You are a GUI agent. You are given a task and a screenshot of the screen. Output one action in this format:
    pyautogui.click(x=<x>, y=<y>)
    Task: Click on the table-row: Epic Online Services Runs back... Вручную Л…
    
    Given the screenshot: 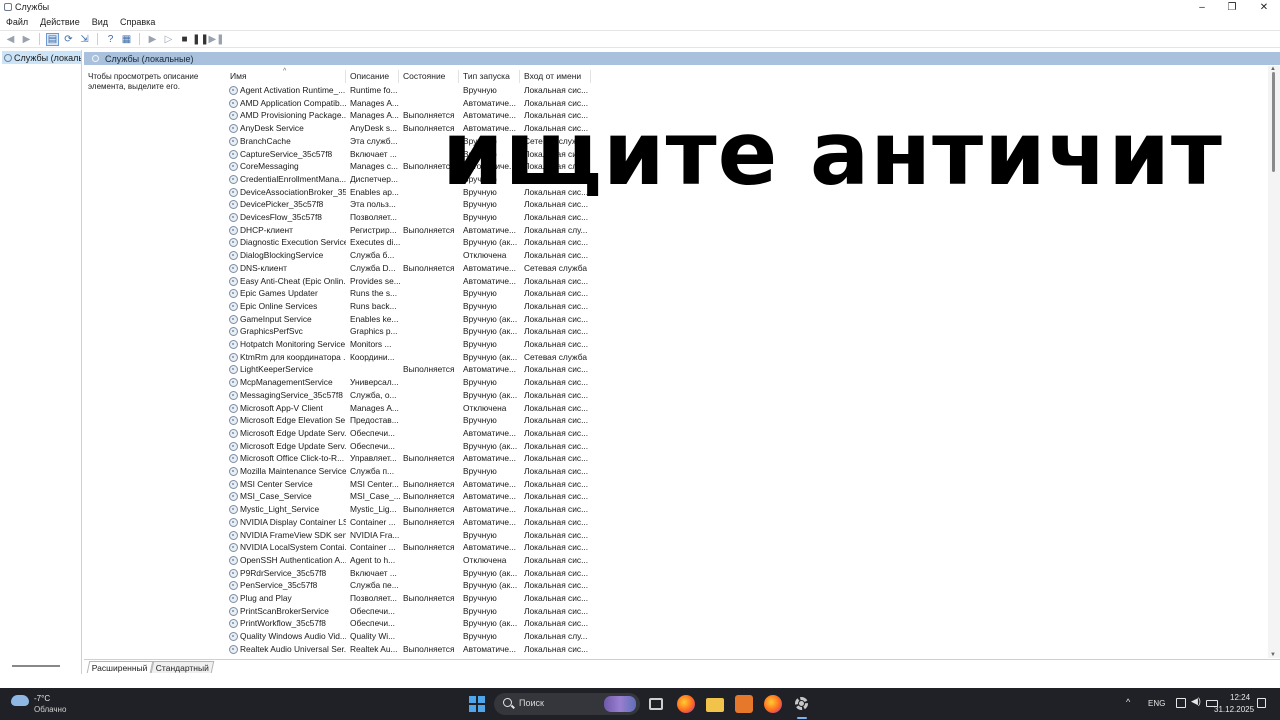 What is the action you would take?
    pyautogui.click(x=408, y=306)
    